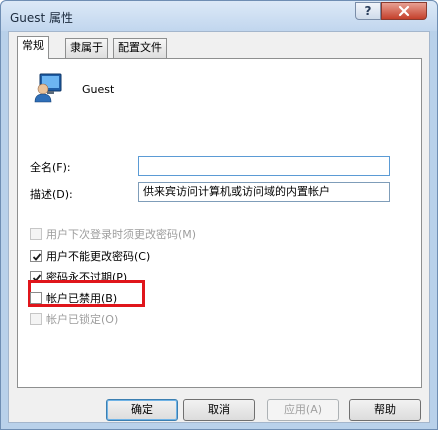 Image resolution: width=438 pixels, height=430 pixels. I want to click on fullname-input, so click(264, 166).